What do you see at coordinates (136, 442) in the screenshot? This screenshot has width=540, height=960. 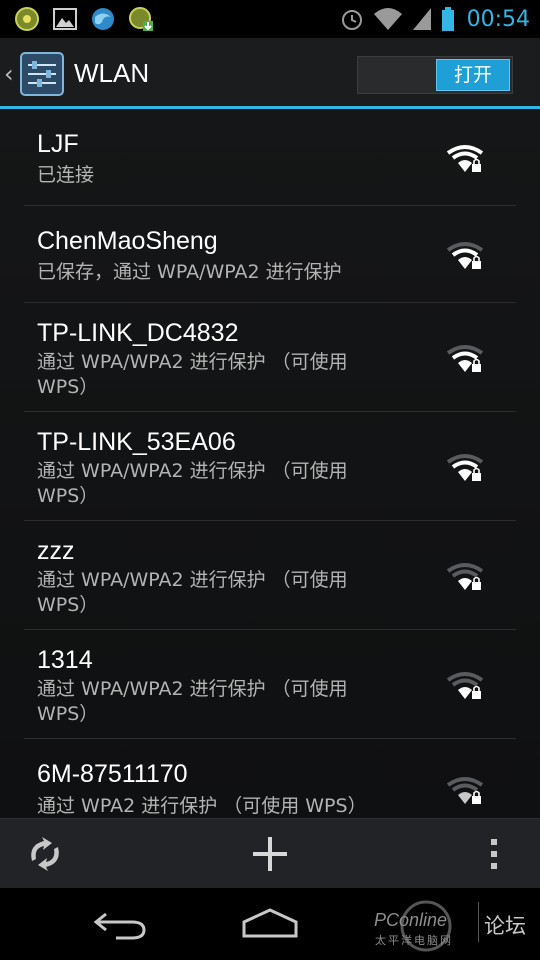 I see `network-ssid: TP-LINK_53EA06` at bounding box center [136, 442].